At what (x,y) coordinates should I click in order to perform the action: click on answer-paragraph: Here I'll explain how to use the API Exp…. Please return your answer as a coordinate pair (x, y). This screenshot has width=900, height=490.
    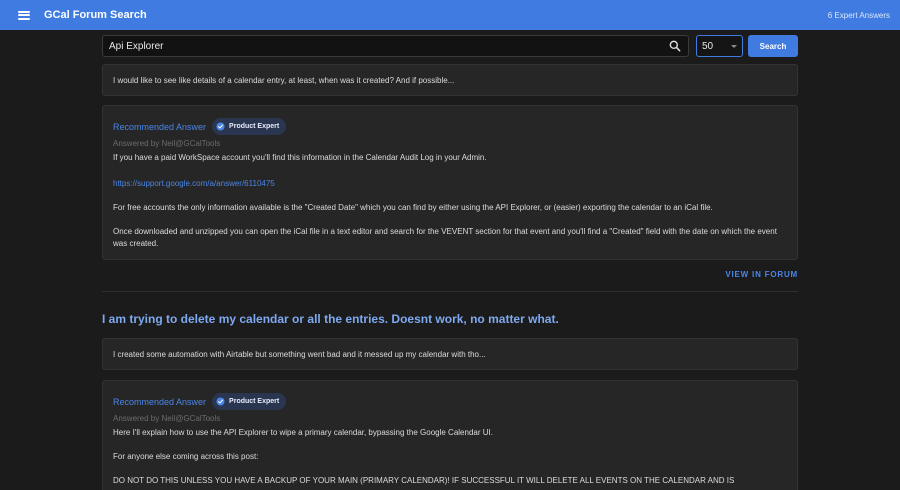
    Looking at the image, I should click on (303, 432).